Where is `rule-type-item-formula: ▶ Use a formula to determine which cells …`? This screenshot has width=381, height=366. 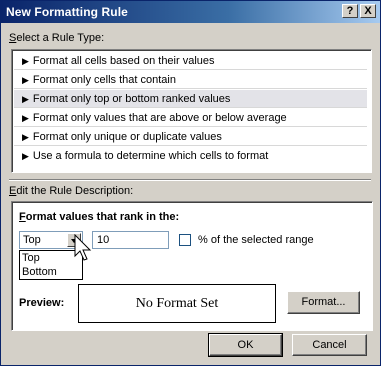
rule-type-item-formula: ▶ Use a formula to determine which cells … is located at coordinates (190, 156).